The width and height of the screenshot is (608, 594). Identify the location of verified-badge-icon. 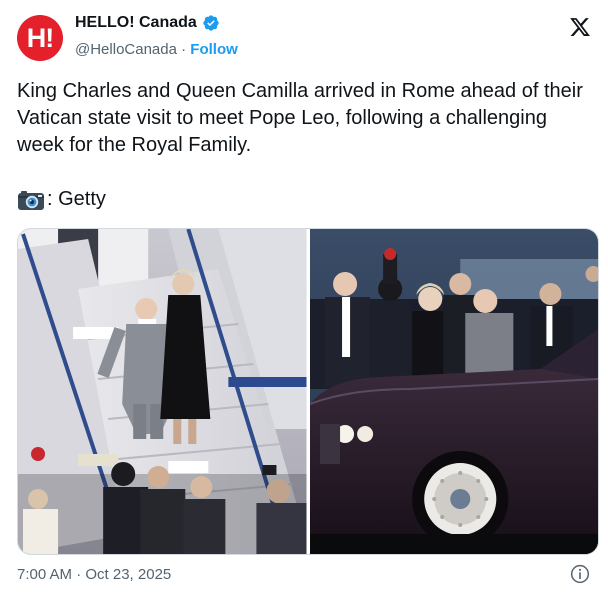
(211, 23).